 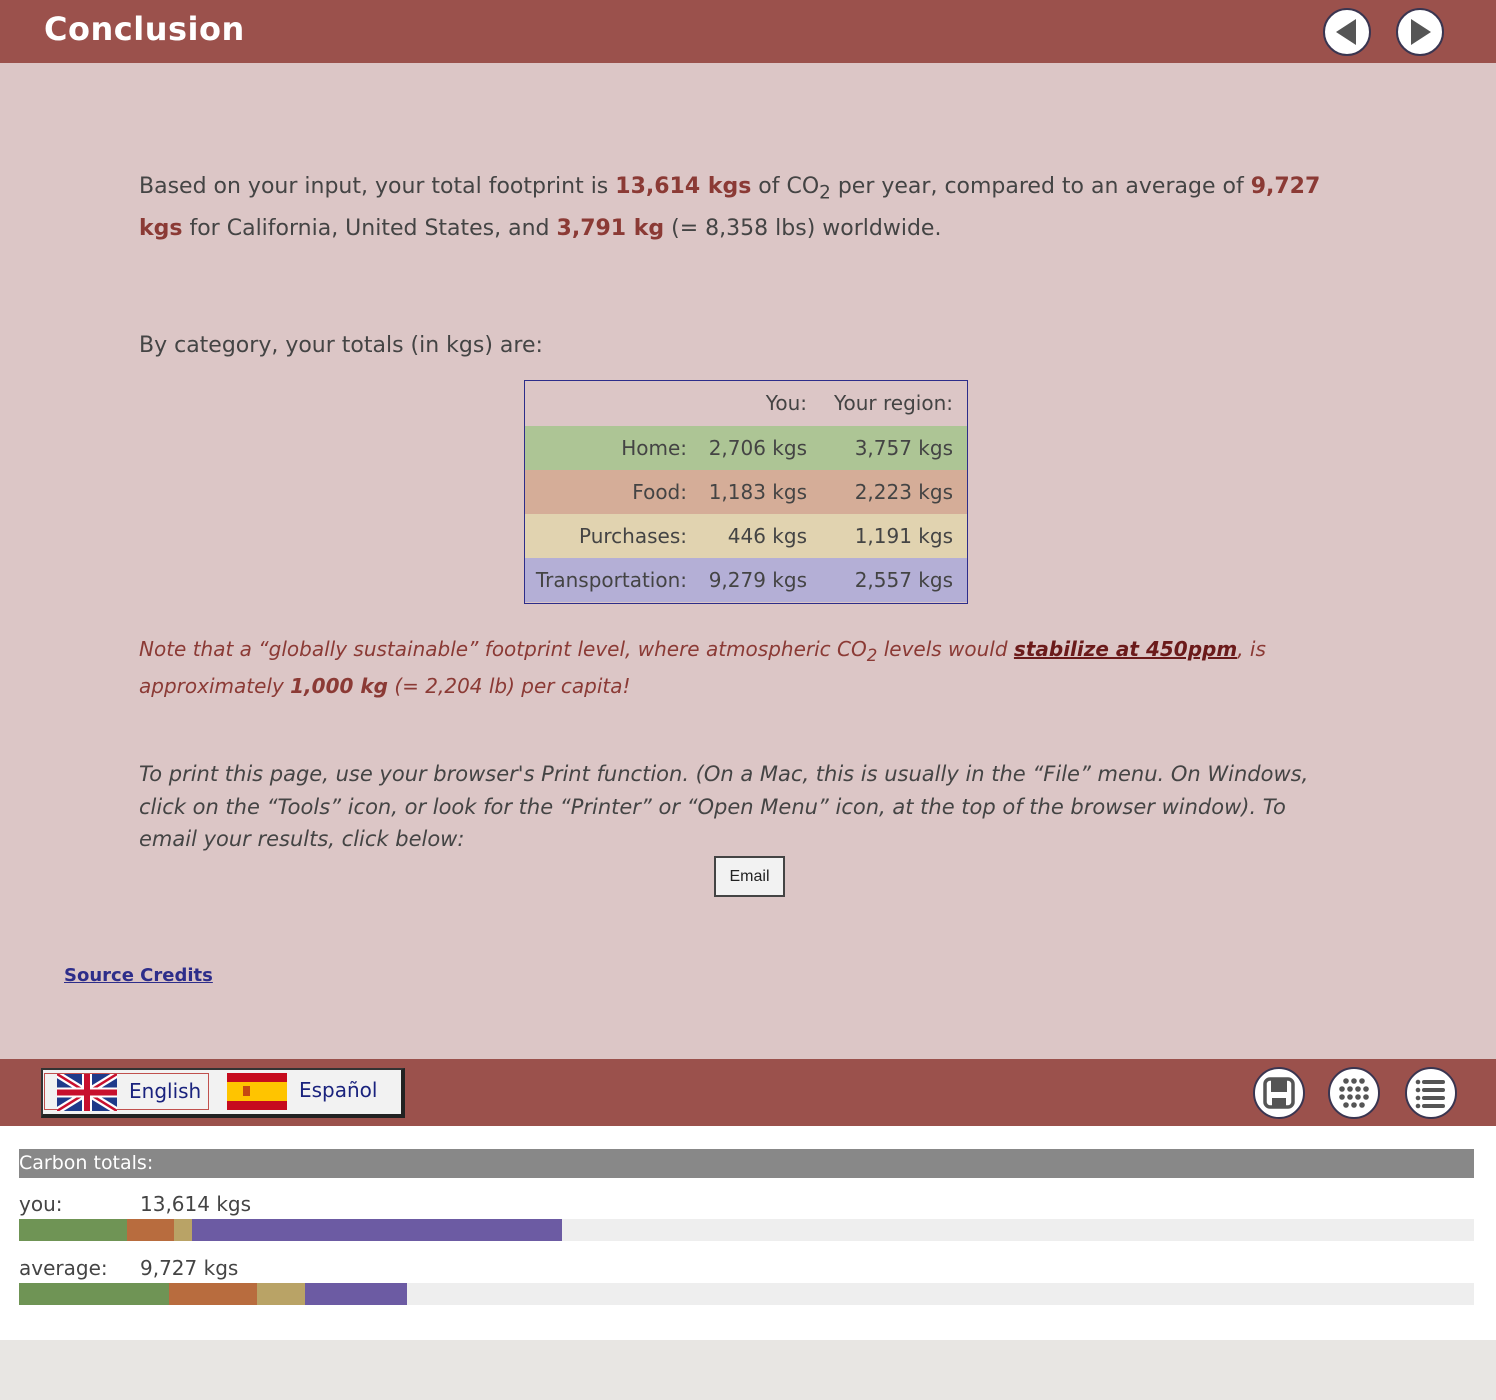 What do you see at coordinates (903, 536) in the screenshot?
I see `cell-region: 1,191 kgs` at bounding box center [903, 536].